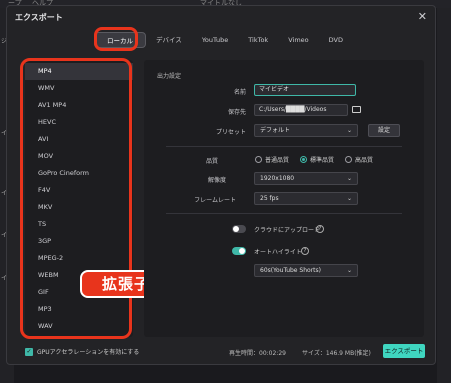 This screenshot has height=383, width=451. What do you see at coordinates (306, 198) in the screenshot?
I see `framerate-select: 25 fps ⌄` at bounding box center [306, 198].